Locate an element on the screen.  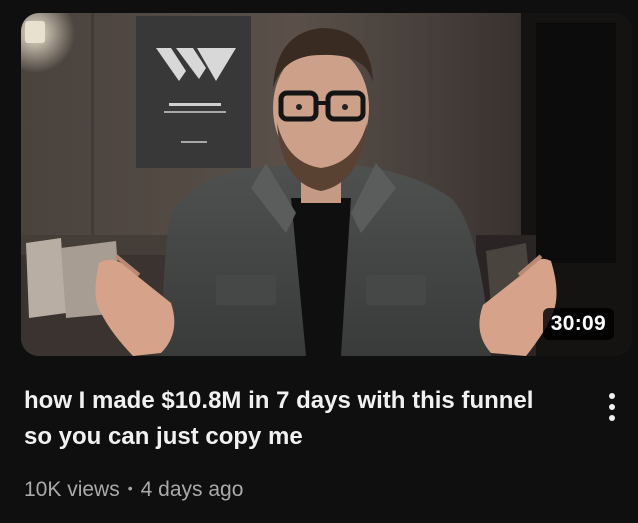
view-count: 10K views is located at coordinates (72, 489).